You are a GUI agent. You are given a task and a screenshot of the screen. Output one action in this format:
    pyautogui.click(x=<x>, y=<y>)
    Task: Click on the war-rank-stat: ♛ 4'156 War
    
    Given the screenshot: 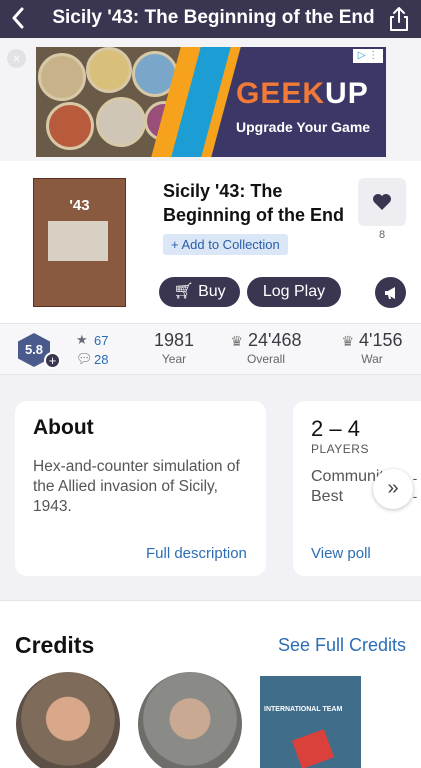 What is the action you would take?
    pyautogui.click(x=372, y=348)
    